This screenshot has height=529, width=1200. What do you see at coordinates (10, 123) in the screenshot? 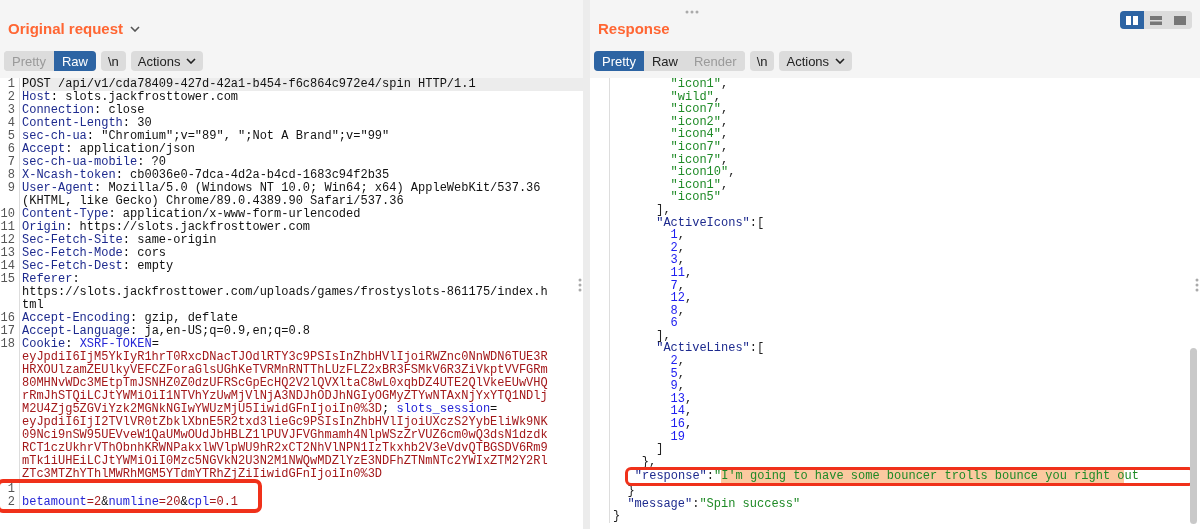
I see `line-number: 4` at bounding box center [10, 123].